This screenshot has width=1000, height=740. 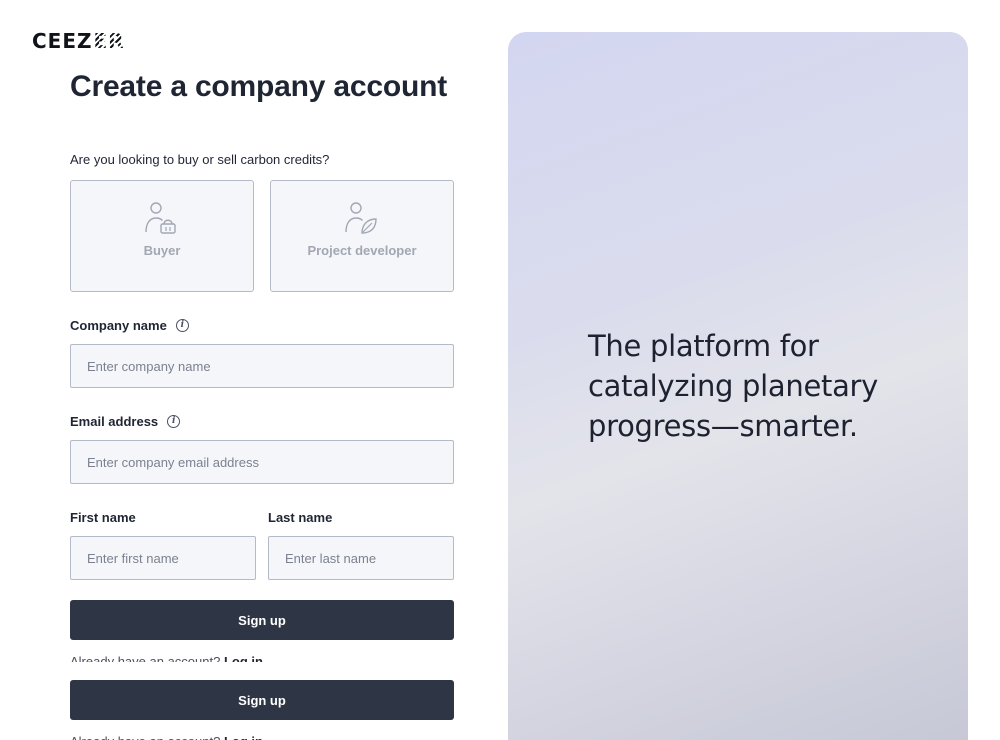 What do you see at coordinates (262, 366) in the screenshot?
I see `company-name-input` at bounding box center [262, 366].